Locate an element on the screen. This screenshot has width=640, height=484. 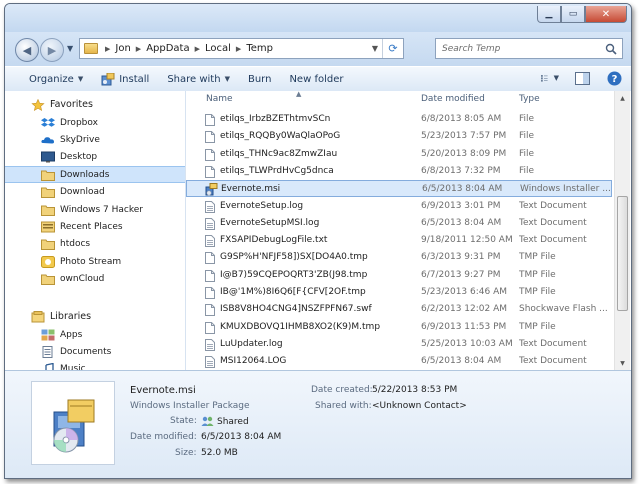
sidebar-item-owncloud: ownCloud is located at coordinates (95, 279).